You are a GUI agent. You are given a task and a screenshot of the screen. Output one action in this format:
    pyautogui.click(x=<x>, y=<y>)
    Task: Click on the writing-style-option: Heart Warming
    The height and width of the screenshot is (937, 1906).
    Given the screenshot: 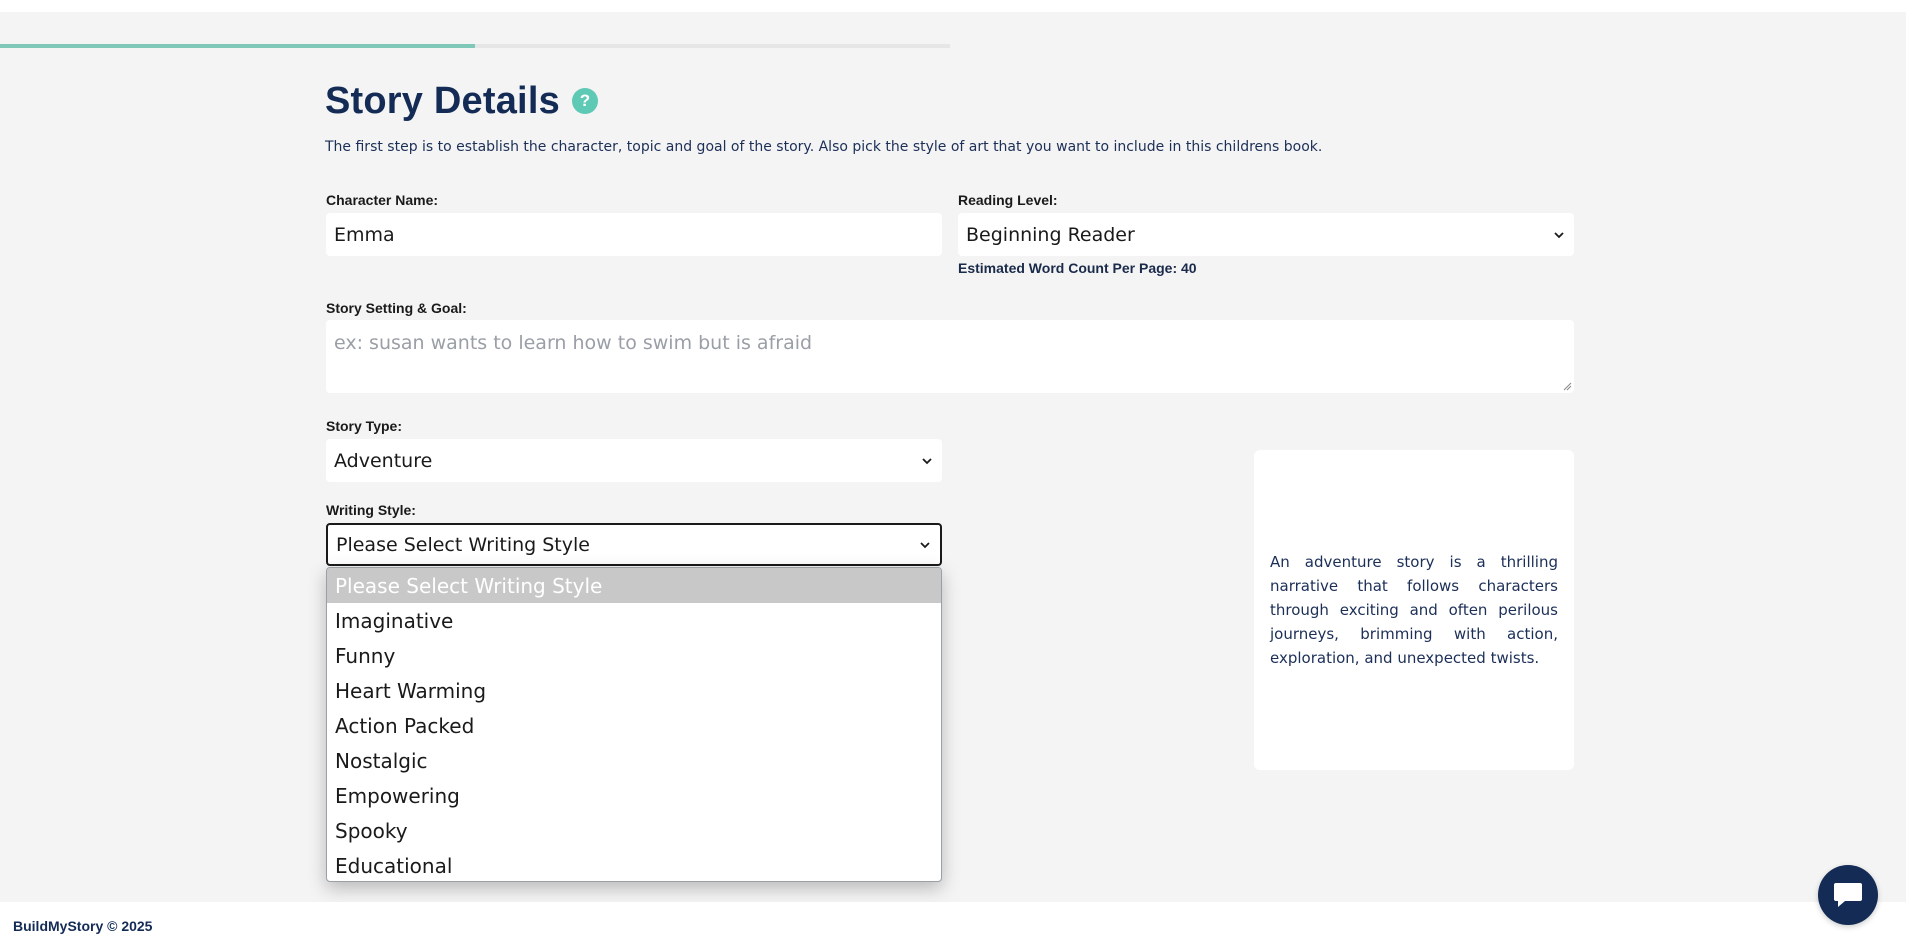 What is the action you would take?
    pyautogui.click(x=634, y=690)
    